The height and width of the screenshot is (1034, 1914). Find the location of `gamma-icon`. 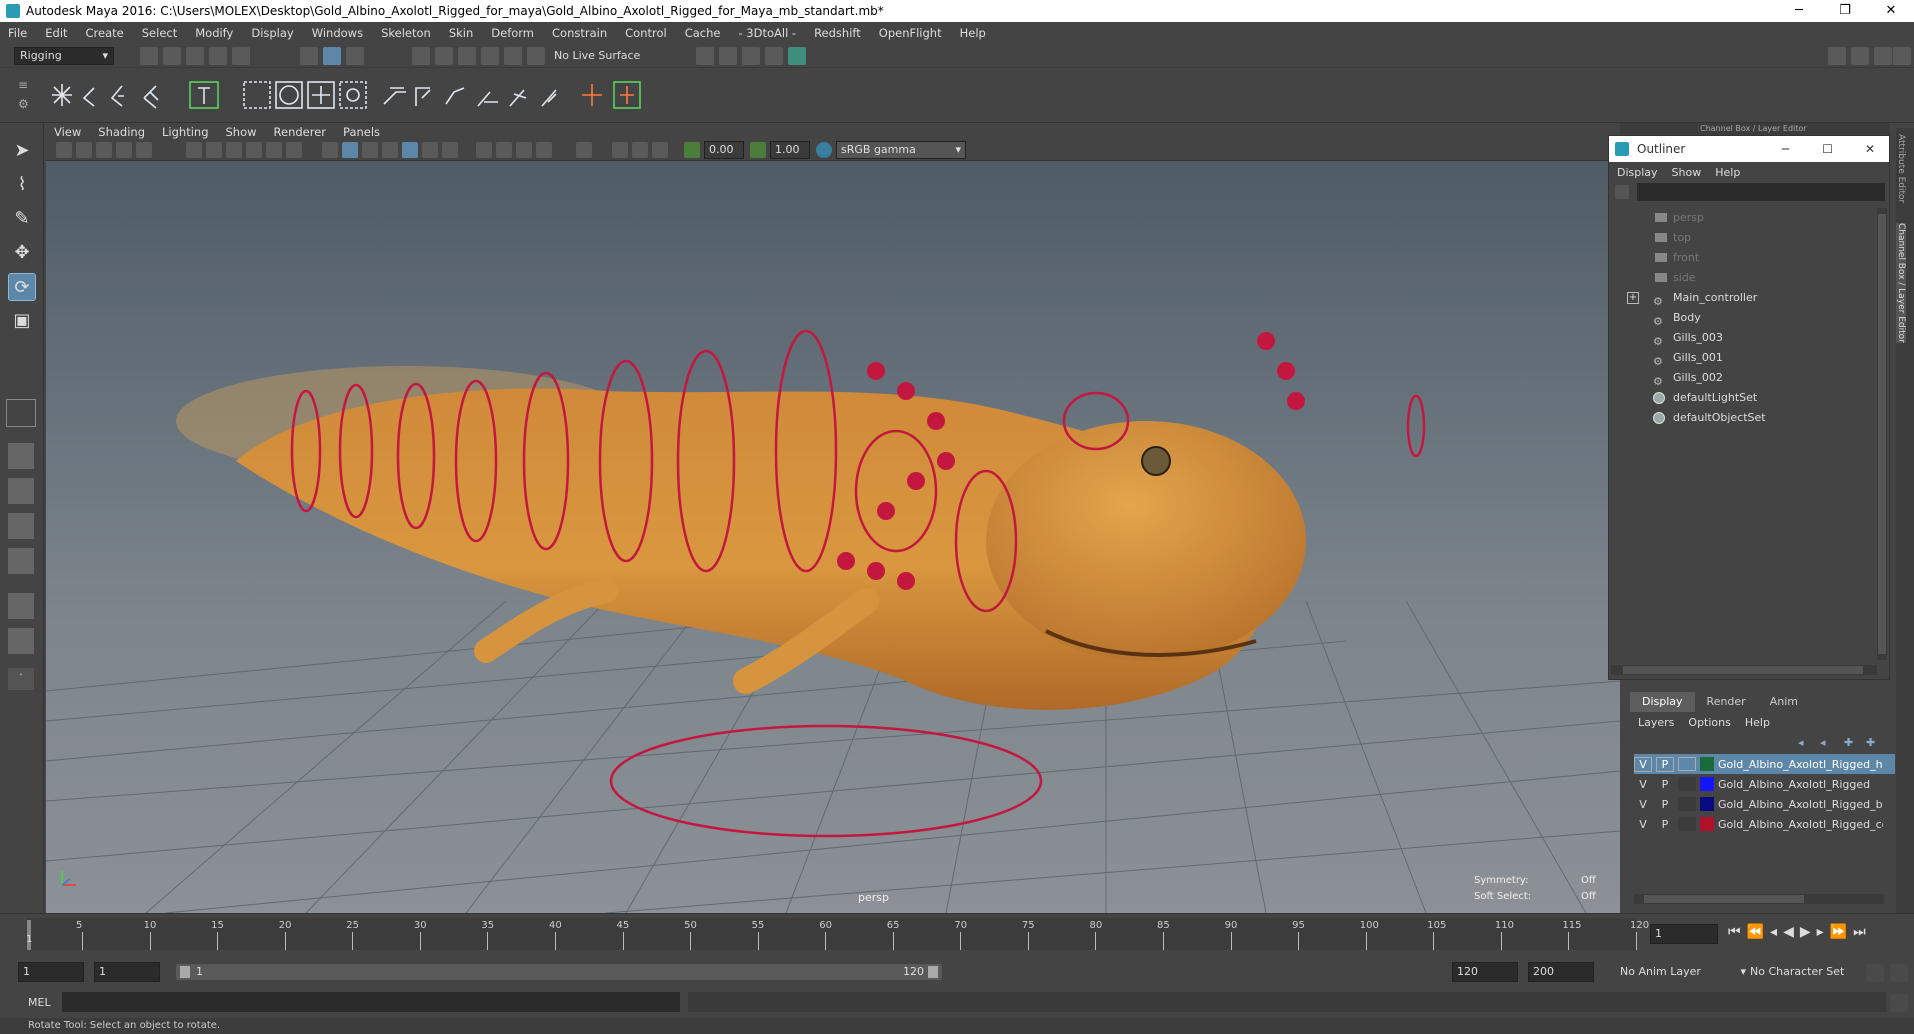

gamma-icon is located at coordinates (758, 150).